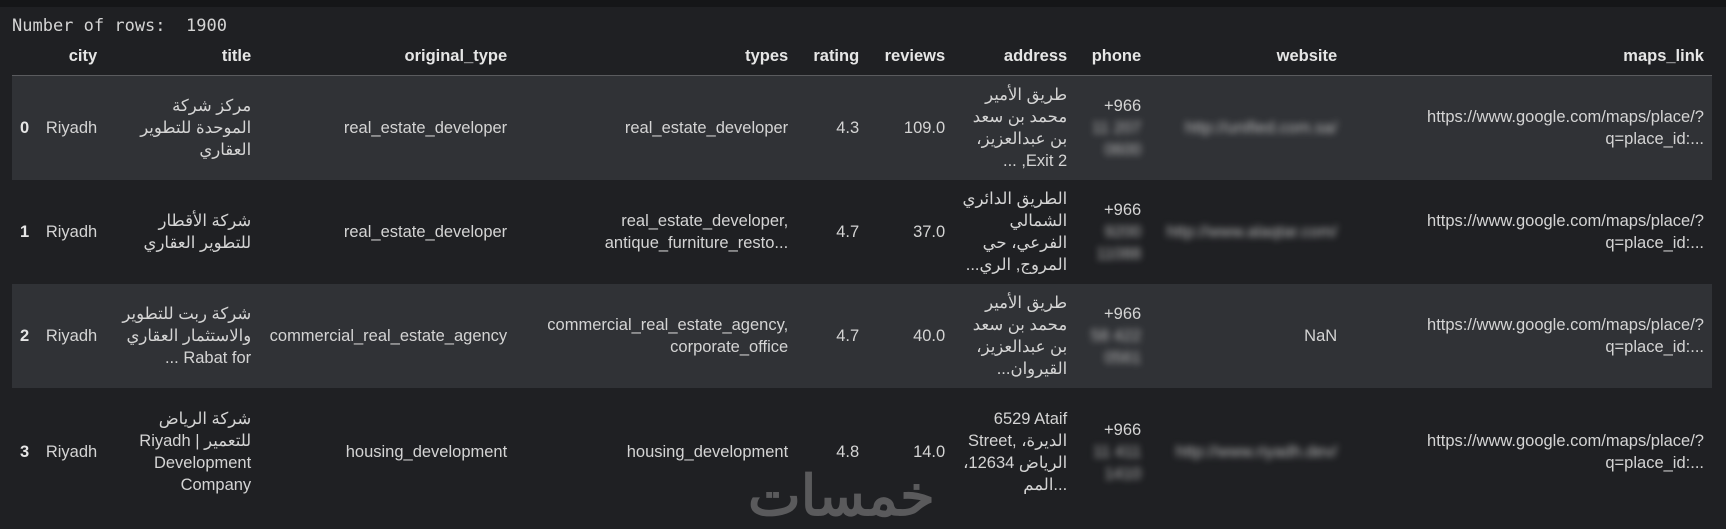  I want to click on phone-redacted: 11 207 0600, so click(1116, 138).